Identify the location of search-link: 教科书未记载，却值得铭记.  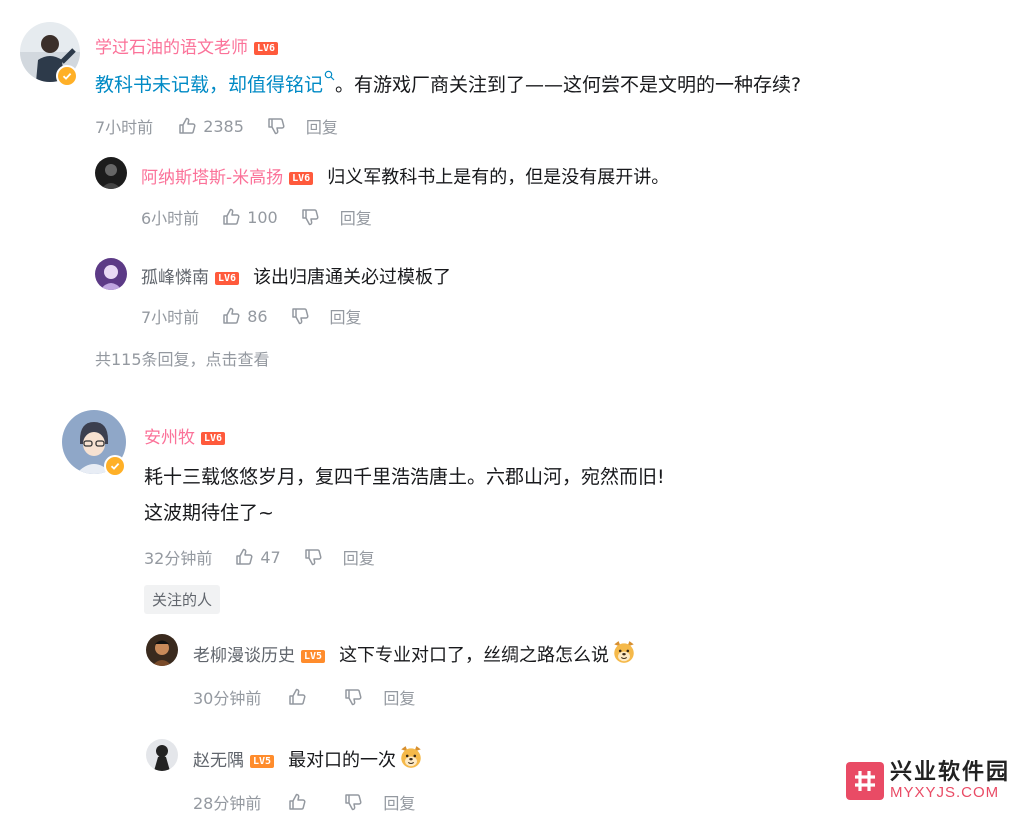
(215, 83).